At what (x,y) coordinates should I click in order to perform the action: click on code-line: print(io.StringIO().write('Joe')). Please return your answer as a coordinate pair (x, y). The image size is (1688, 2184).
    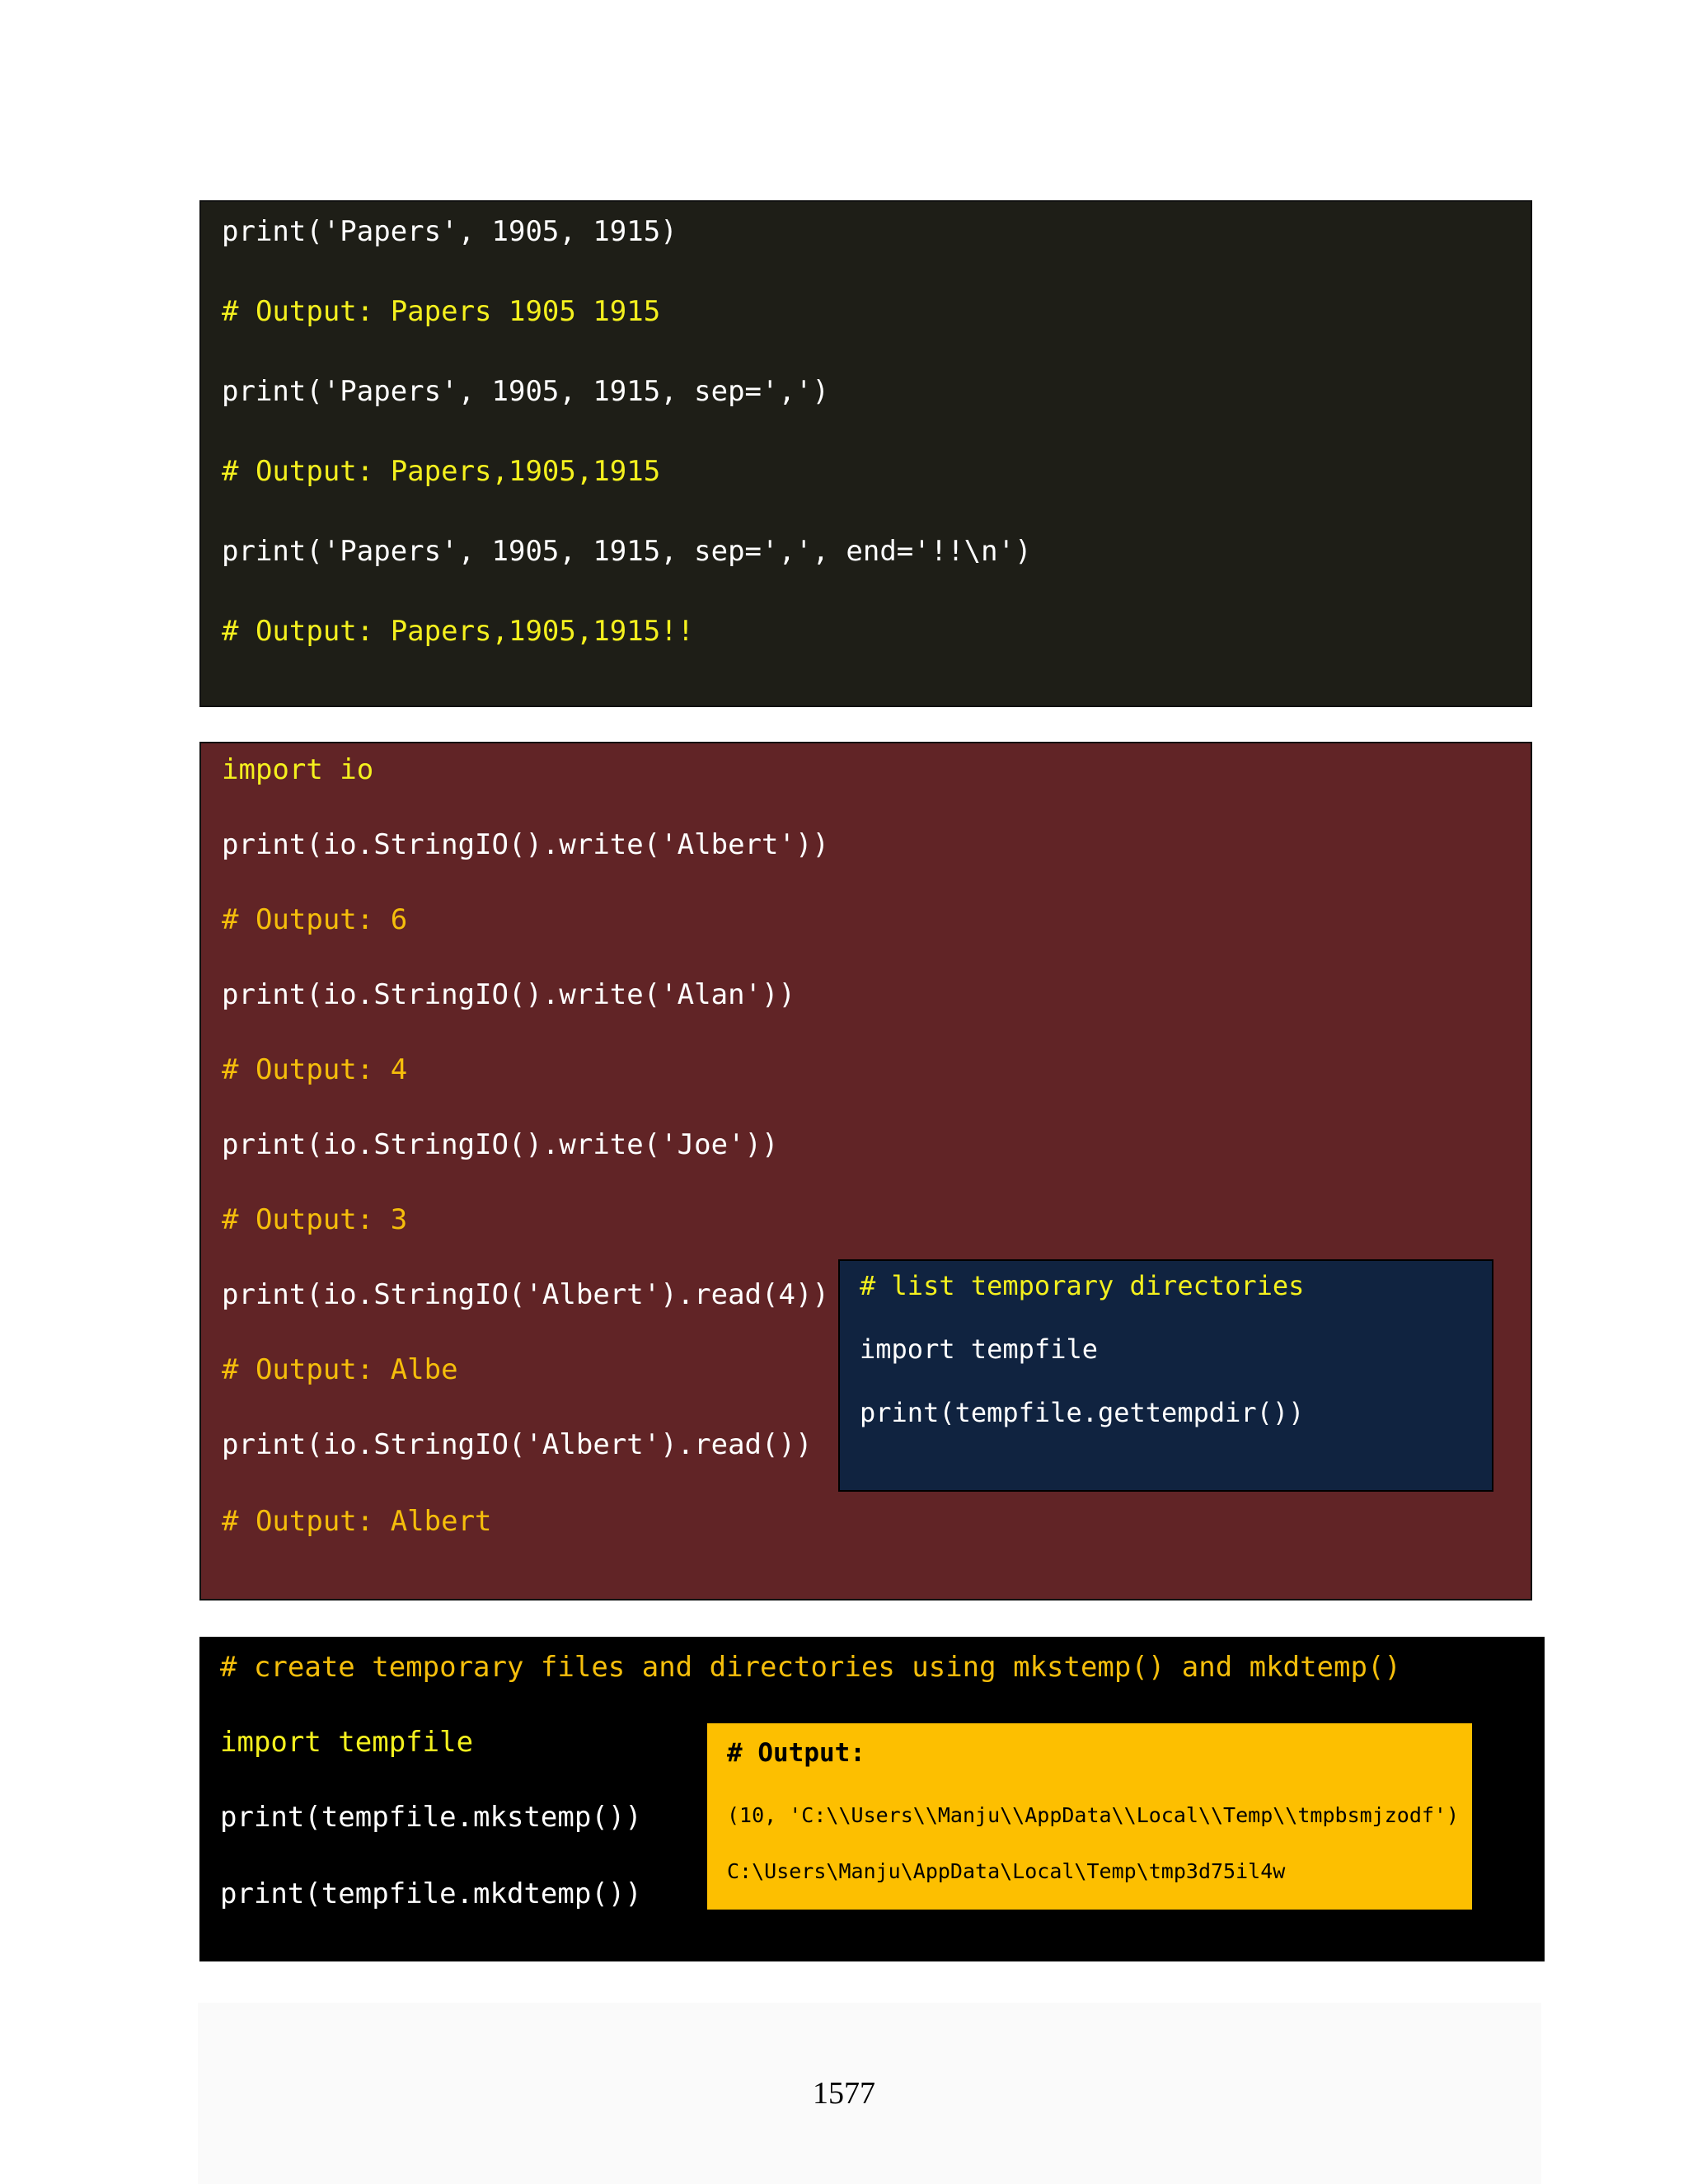
    Looking at the image, I should click on (500, 1144).